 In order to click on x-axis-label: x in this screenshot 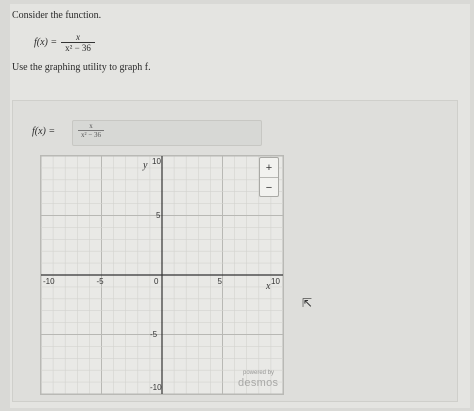, I will do `click(268, 286)`.